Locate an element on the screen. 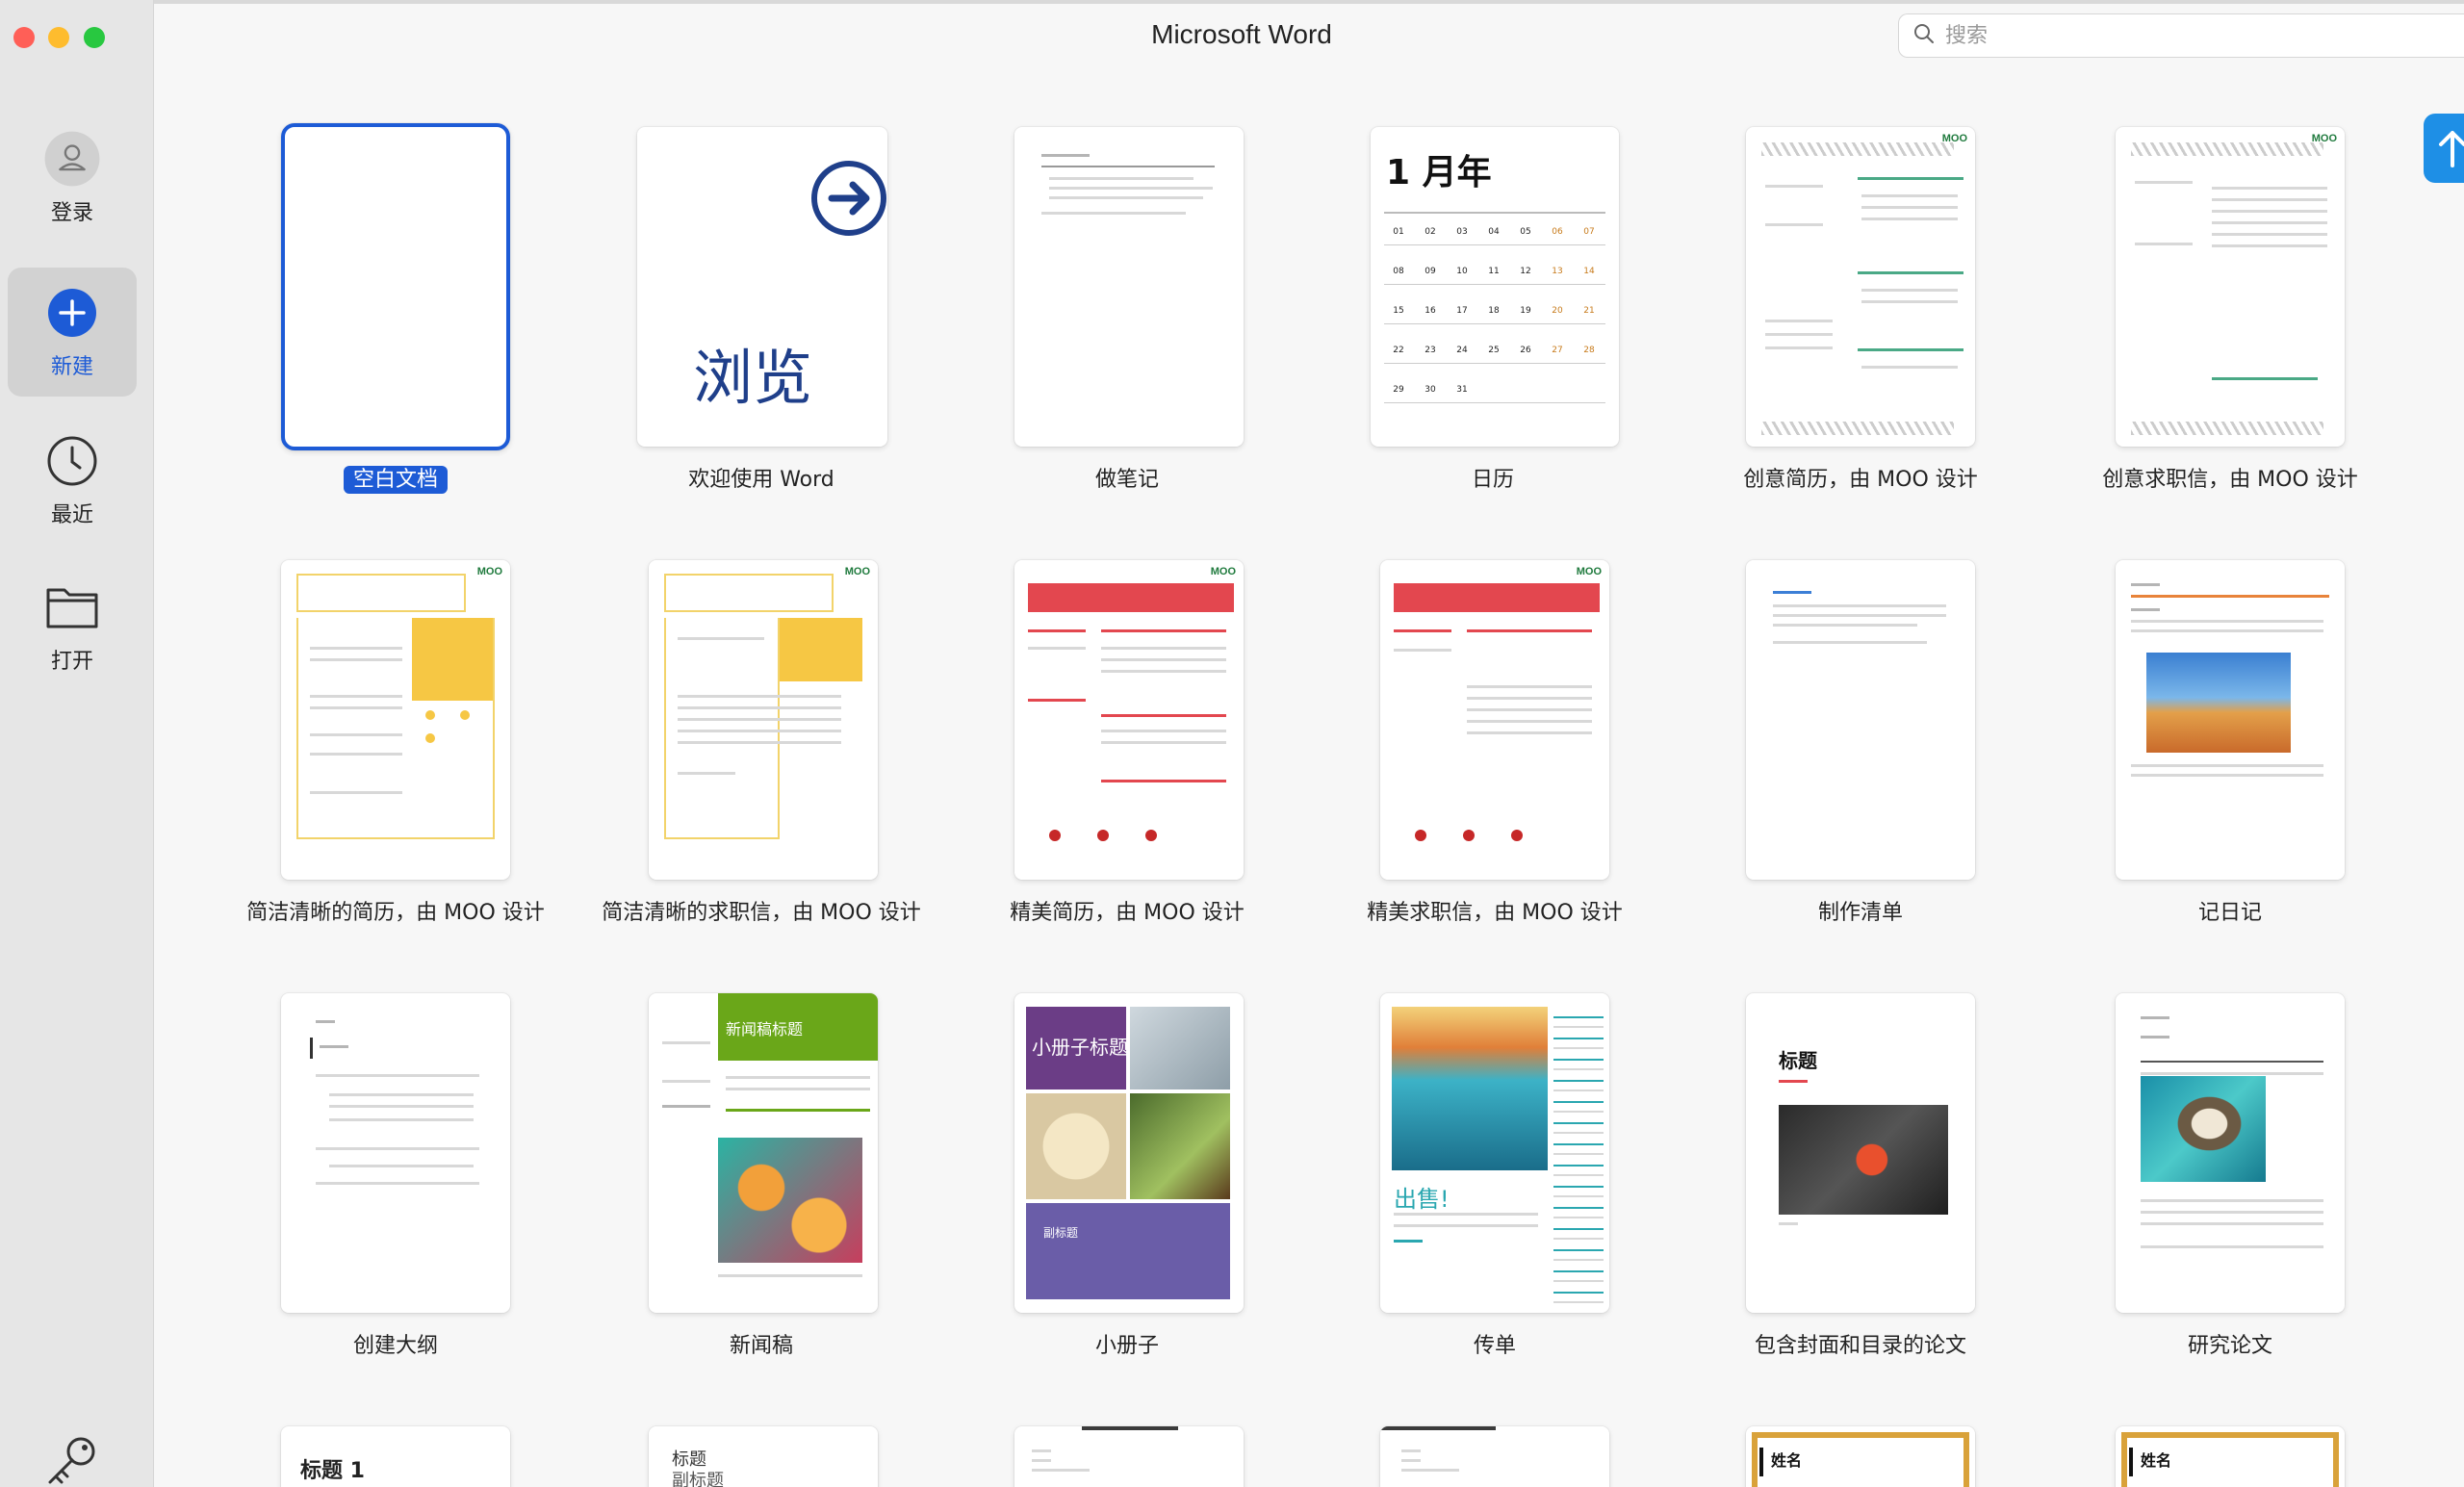  research-photo is located at coordinates (2203, 1129).